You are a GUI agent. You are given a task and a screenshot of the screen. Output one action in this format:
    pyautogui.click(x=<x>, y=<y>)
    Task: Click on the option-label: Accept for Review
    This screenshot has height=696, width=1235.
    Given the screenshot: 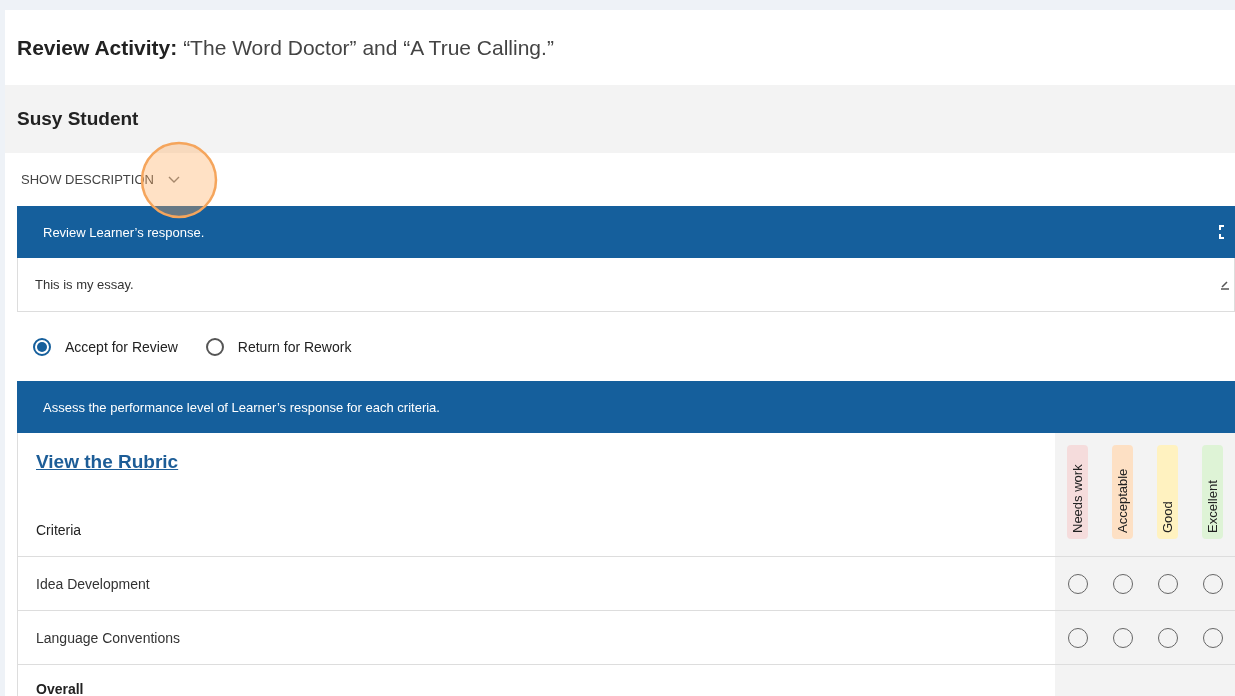 What is the action you would take?
    pyautogui.click(x=121, y=346)
    